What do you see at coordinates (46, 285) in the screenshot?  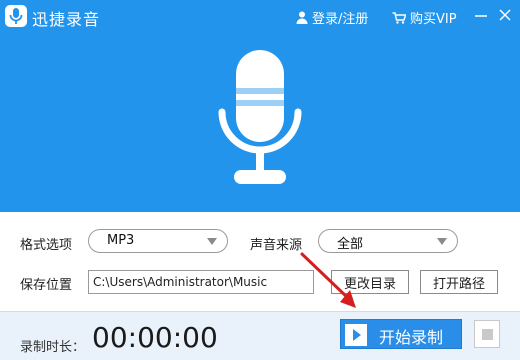 I see `save-location-label: 保存位置` at bounding box center [46, 285].